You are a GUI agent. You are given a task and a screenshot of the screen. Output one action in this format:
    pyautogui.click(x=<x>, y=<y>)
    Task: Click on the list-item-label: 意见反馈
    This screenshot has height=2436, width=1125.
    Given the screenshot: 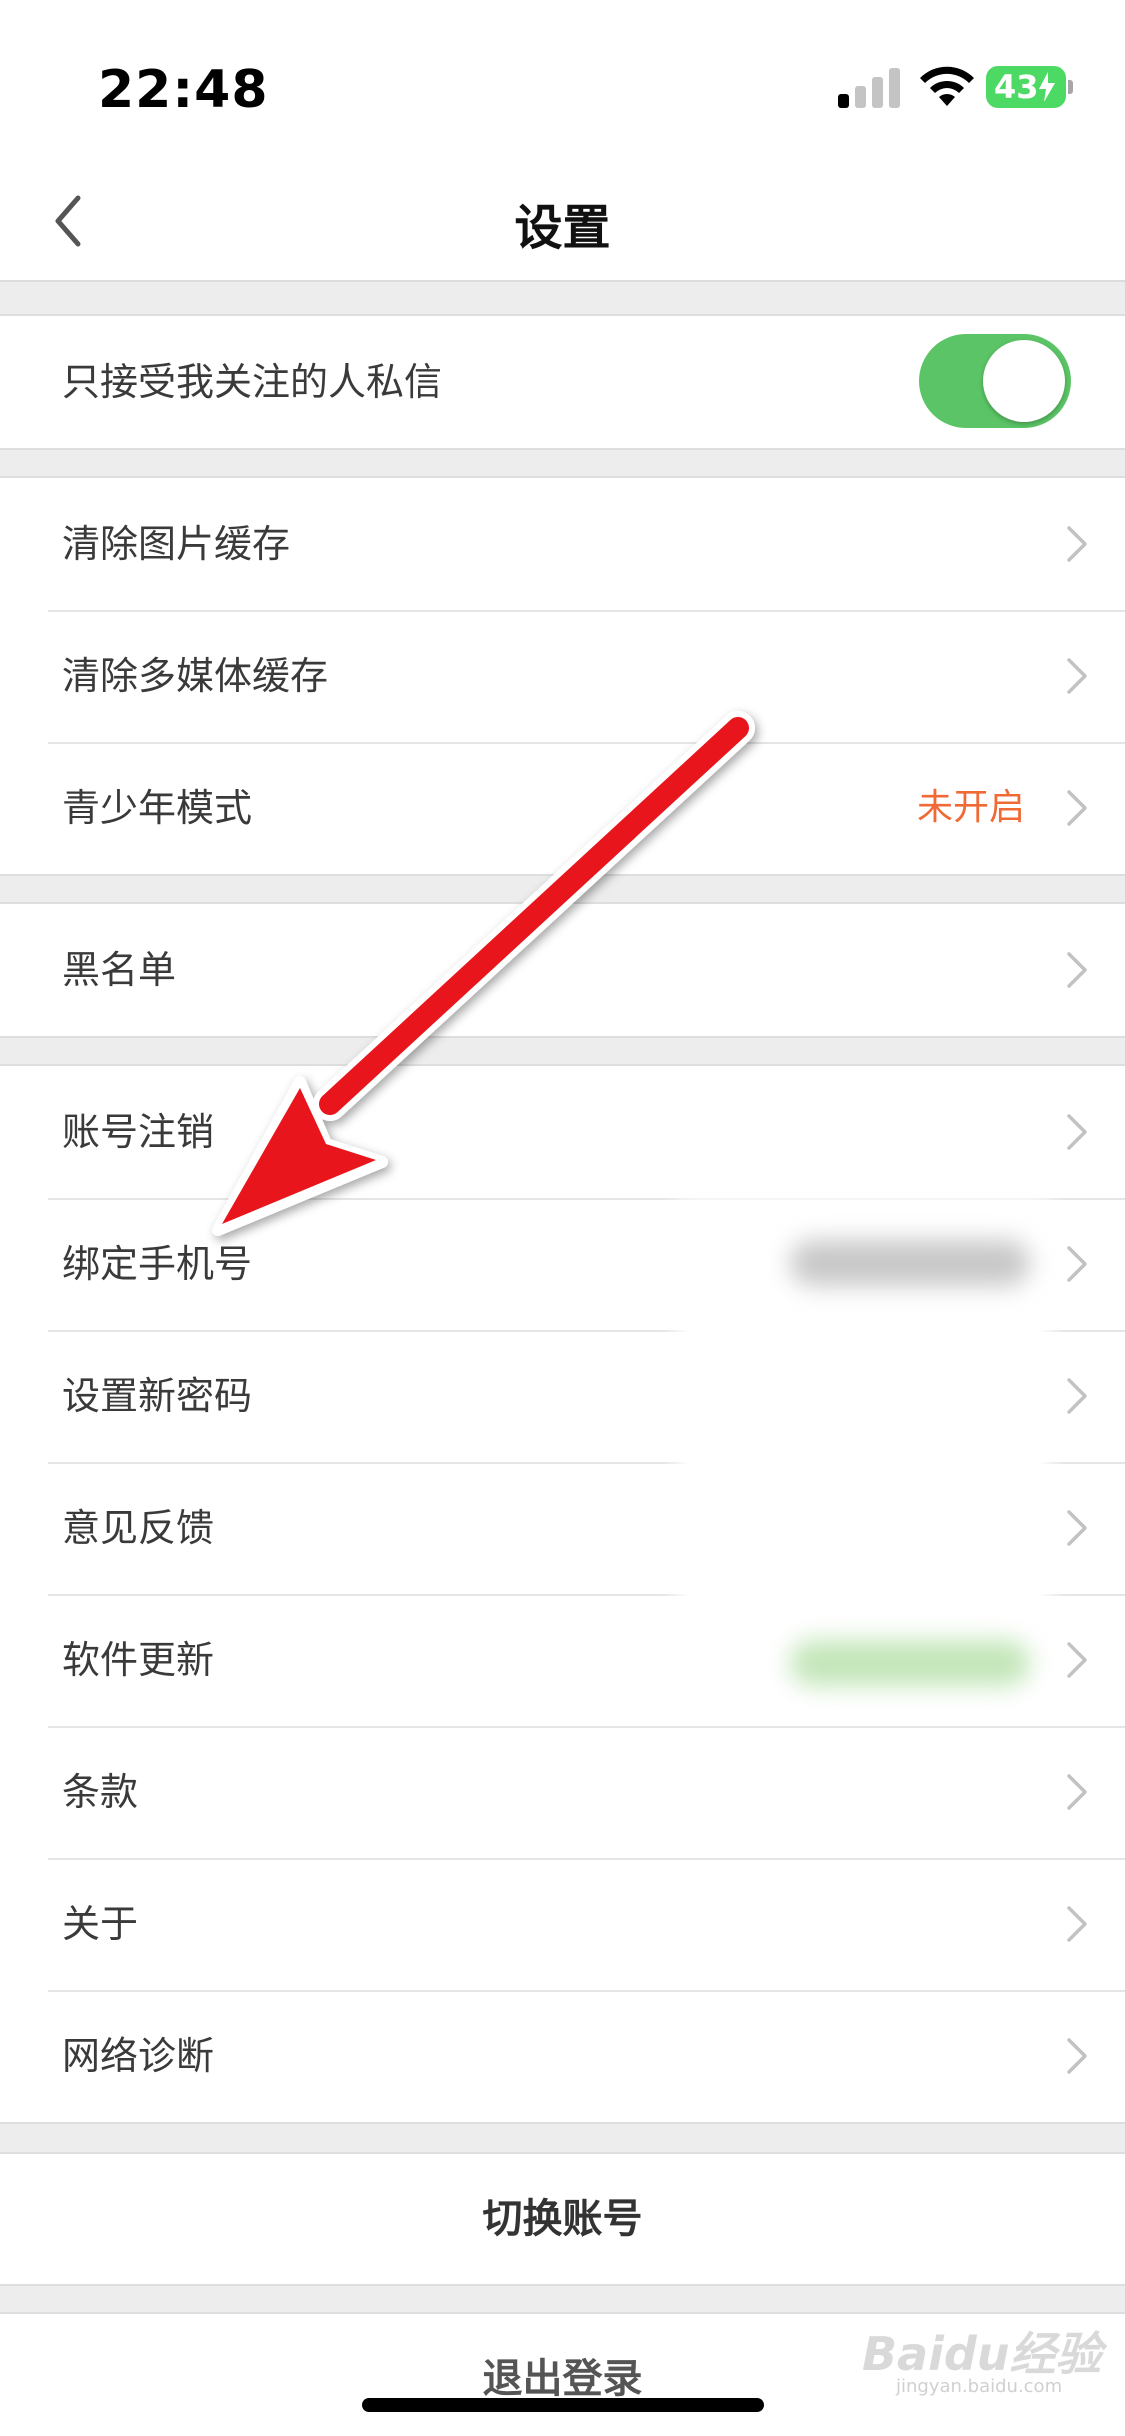 What is the action you would take?
    pyautogui.click(x=138, y=1528)
    